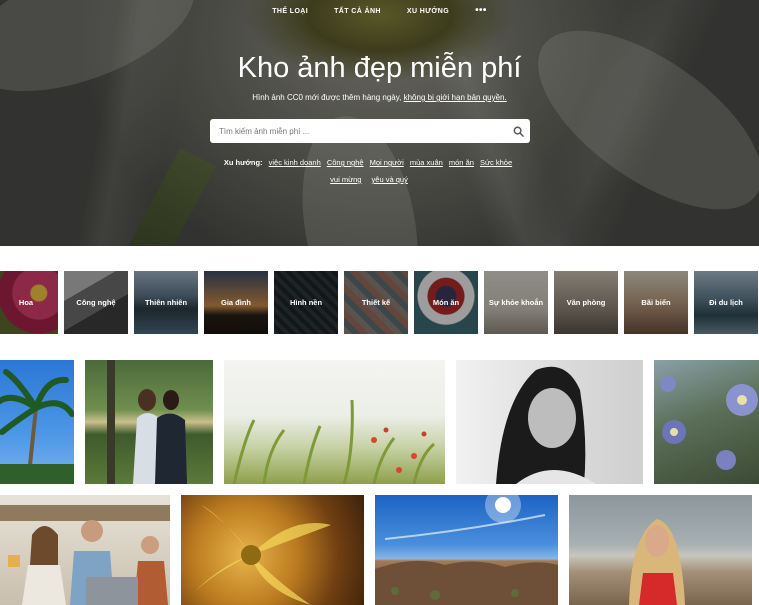  What do you see at coordinates (518, 131) in the screenshot?
I see `search-icon` at bounding box center [518, 131].